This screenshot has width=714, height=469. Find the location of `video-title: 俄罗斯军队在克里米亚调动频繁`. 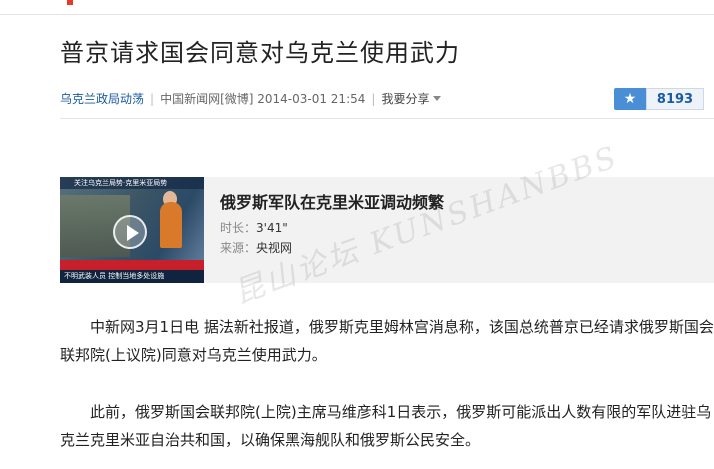

video-title: 俄罗斯军队在克里米亚调动频繁 is located at coordinates (332, 201).